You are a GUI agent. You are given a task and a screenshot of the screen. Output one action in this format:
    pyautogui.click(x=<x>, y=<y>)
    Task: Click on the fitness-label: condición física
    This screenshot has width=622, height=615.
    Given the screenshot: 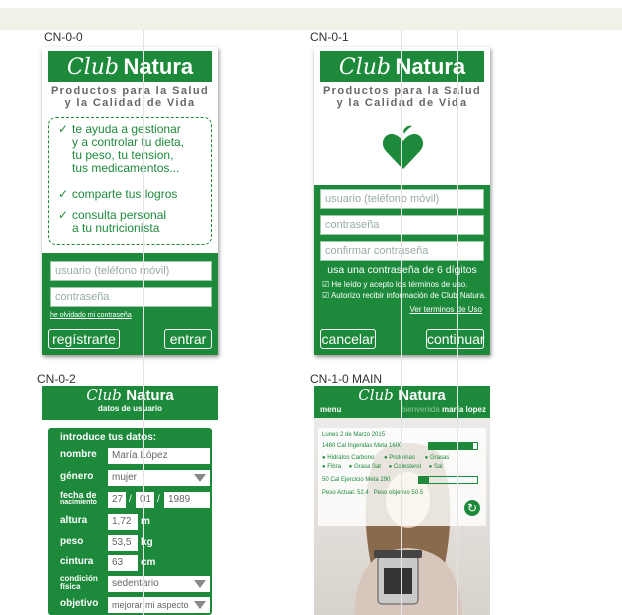 What is the action you would take?
    pyautogui.click(x=79, y=583)
    